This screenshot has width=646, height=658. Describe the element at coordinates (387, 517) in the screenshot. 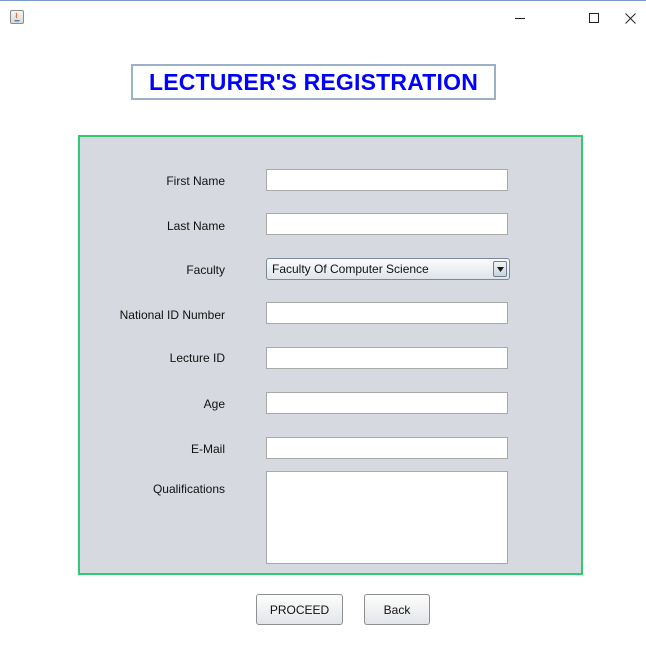

I see `qualifications-textarea` at that location.